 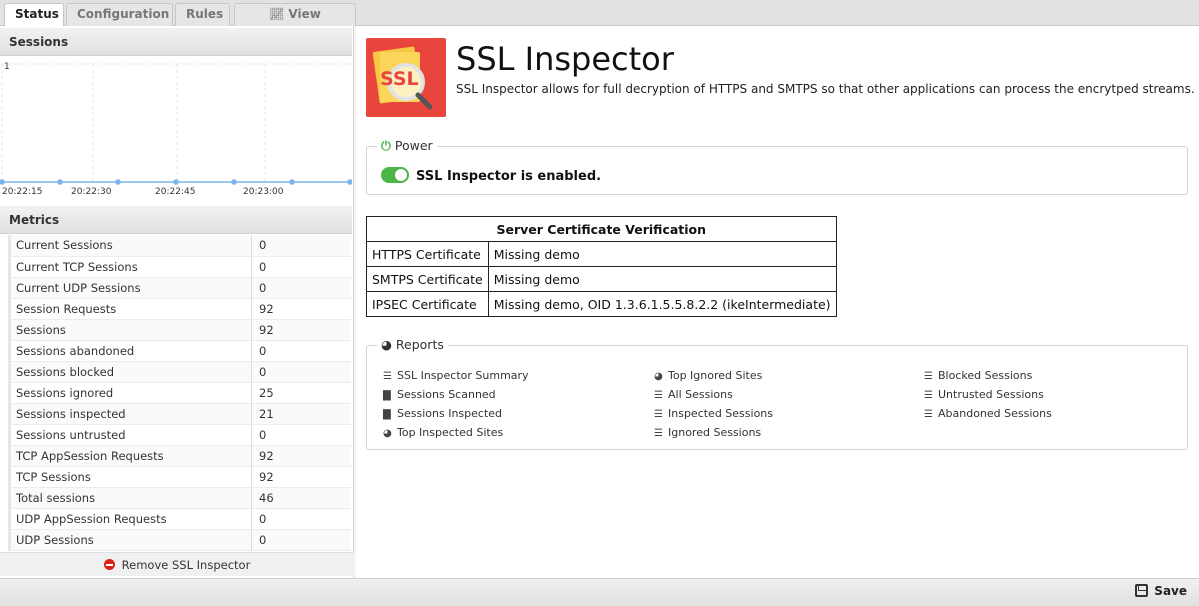 What do you see at coordinates (130, 435) in the screenshot?
I see `metric-name: Sessions untrusted` at bounding box center [130, 435].